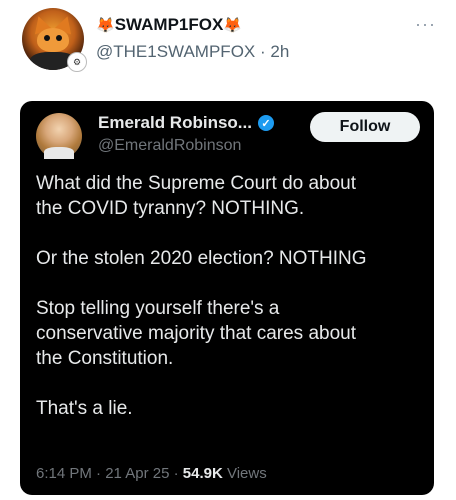  I want to click on author-handle-row: @THE1SWAMPFOX · 2h, so click(192, 52).